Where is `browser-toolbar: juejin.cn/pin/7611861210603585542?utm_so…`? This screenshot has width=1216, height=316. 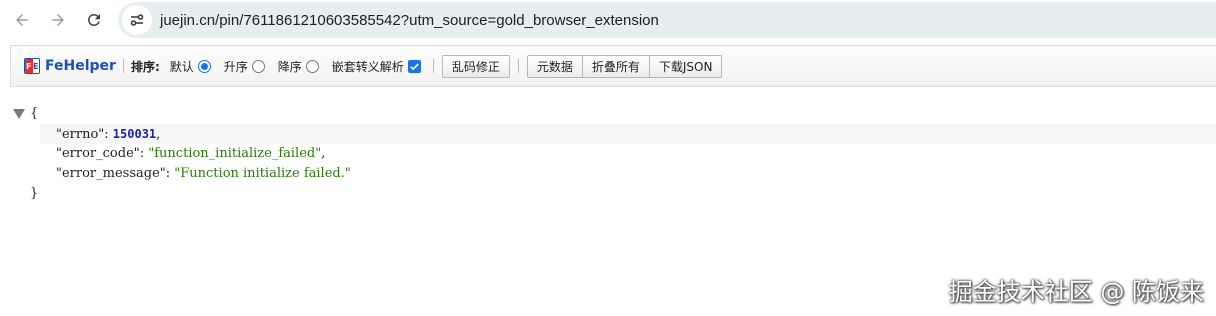 browser-toolbar: juejin.cn/pin/7611861210603585542?utm_so… is located at coordinates (608, 20).